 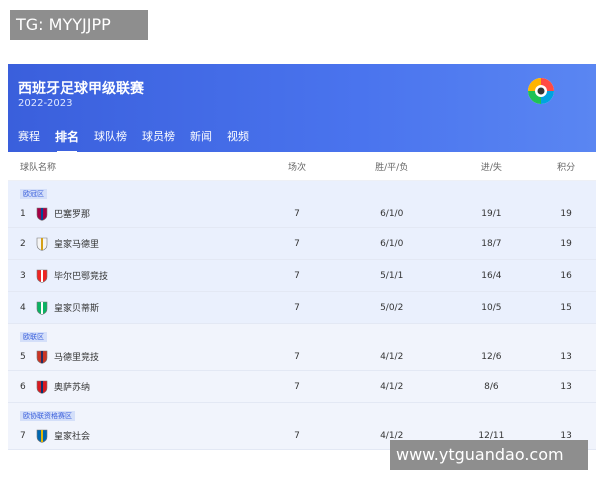 I want to click on team-cell: 7 皇家社会, so click(x=132, y=436).